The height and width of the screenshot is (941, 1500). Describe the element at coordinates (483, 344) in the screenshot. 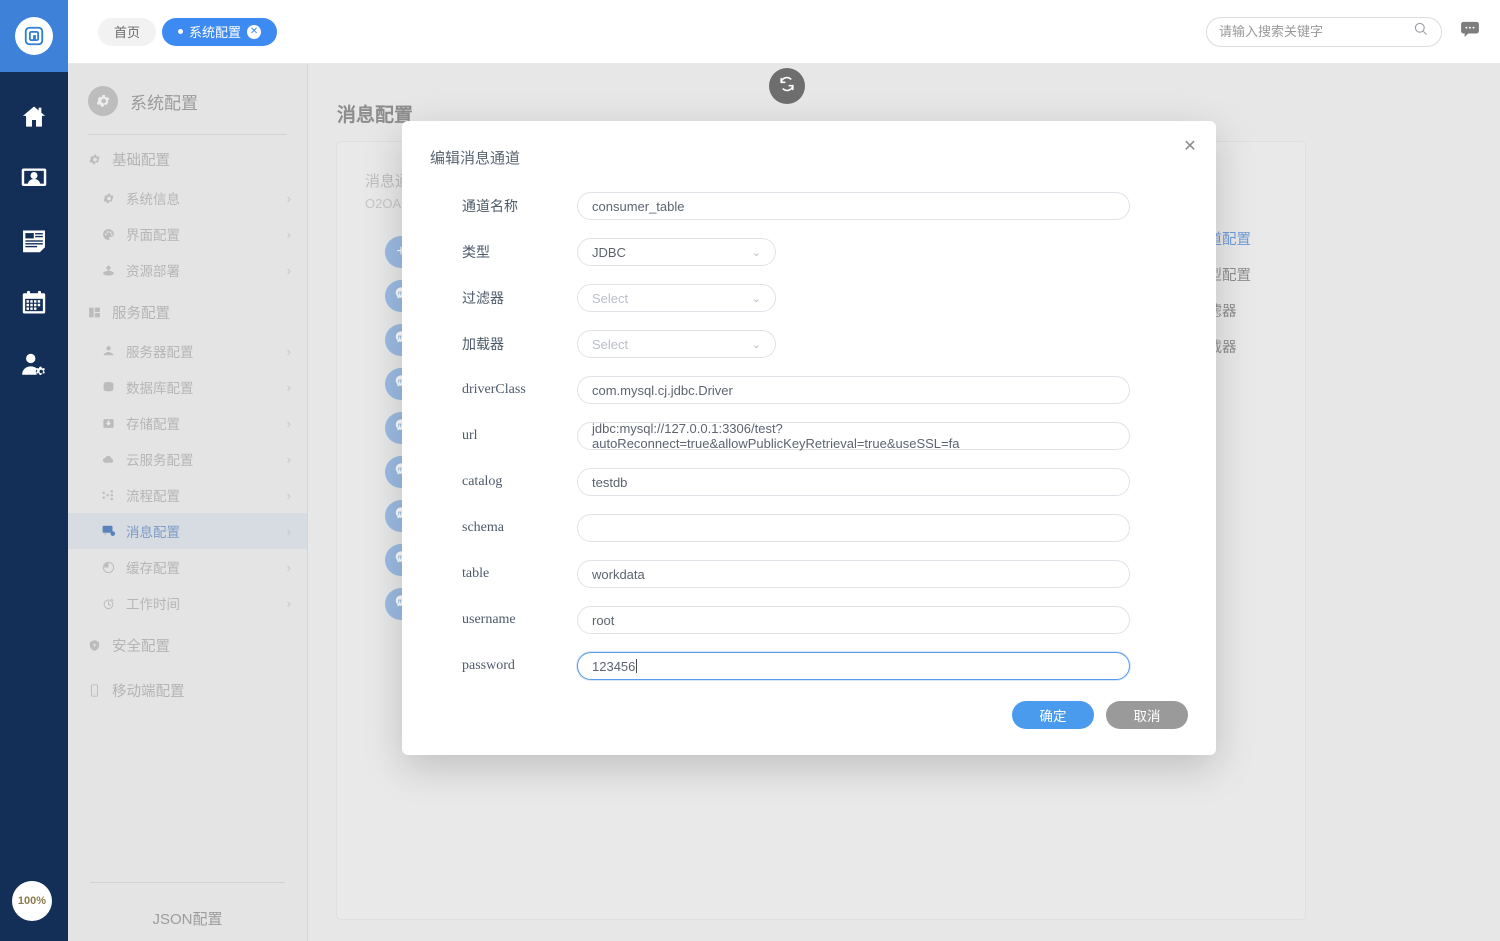

I see `field-label-3: 加载器` at that location.